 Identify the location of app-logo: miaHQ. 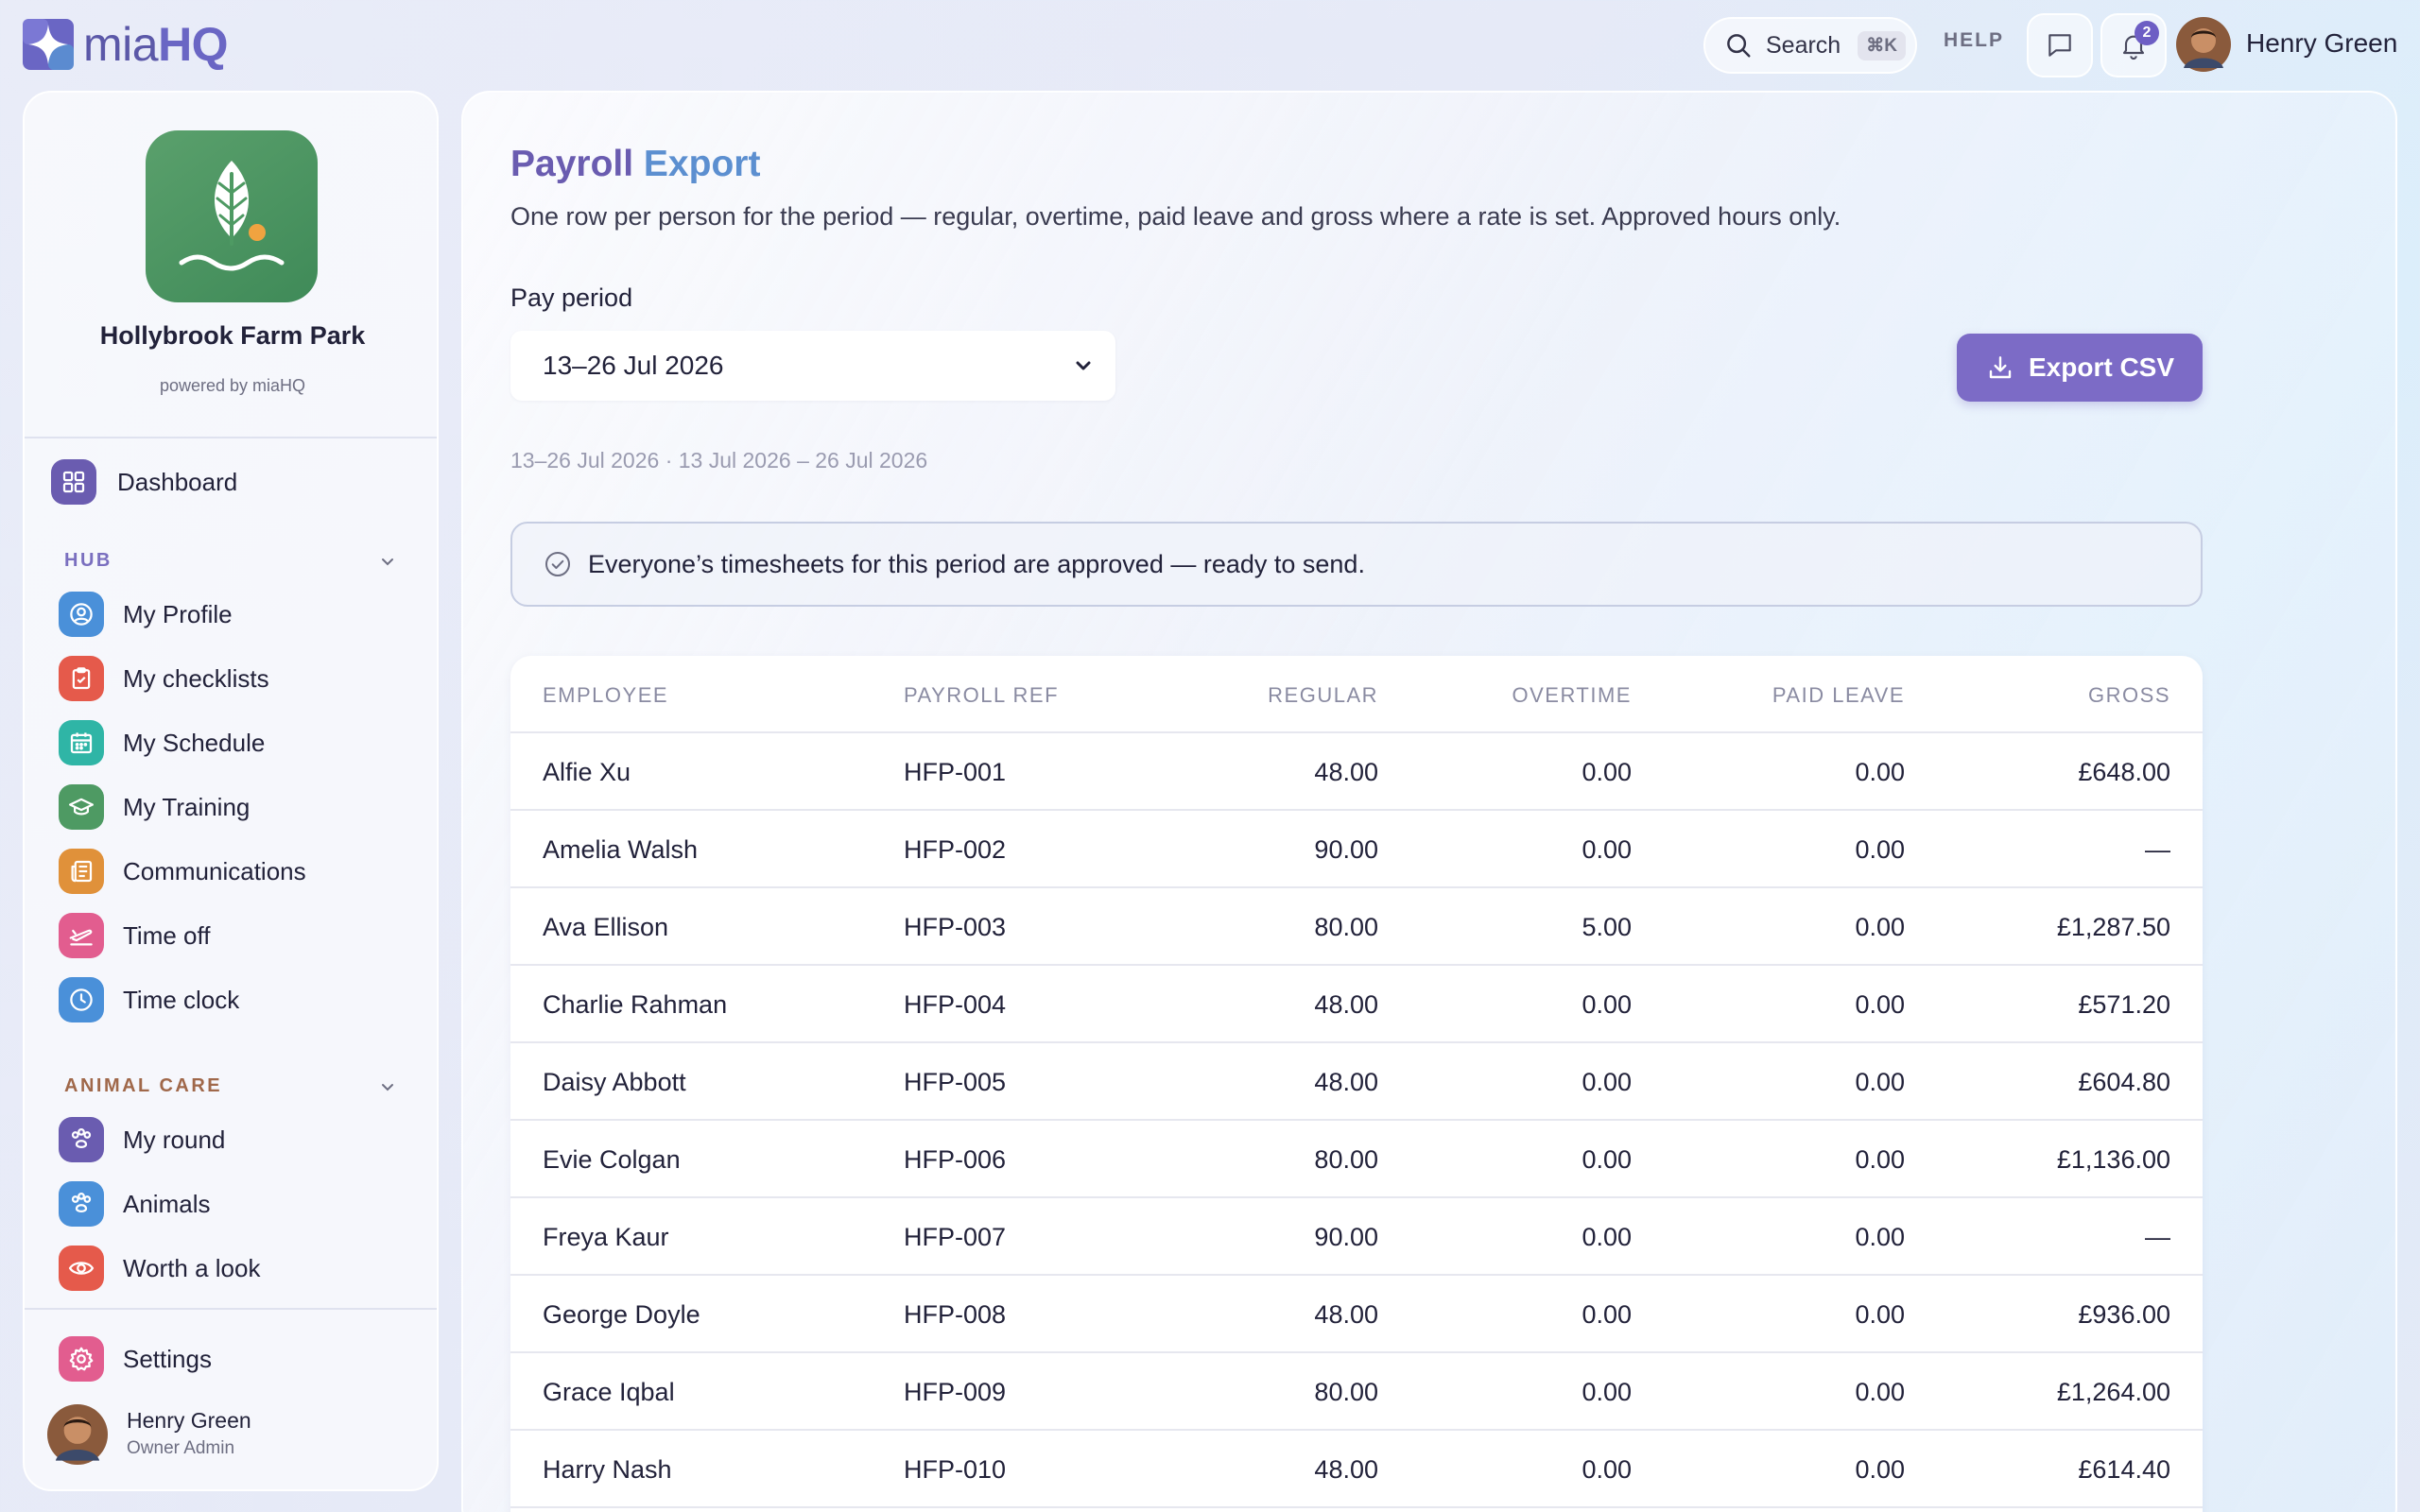
(125, 44).